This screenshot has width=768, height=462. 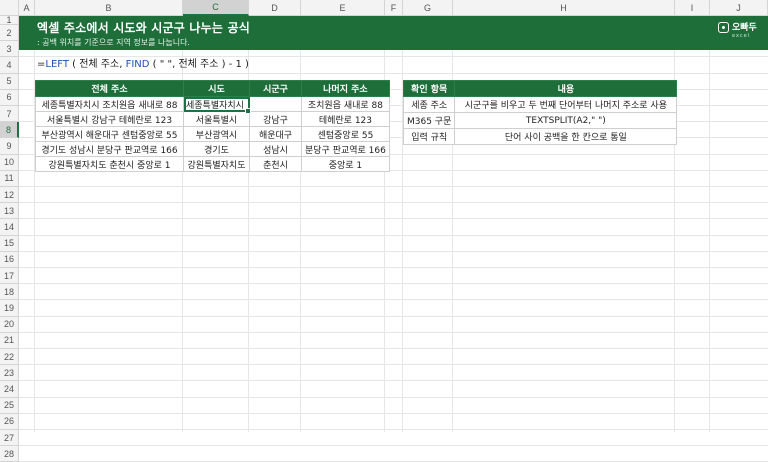 I want to click on logo-name: 오빠두, so click(x=744, y=28).